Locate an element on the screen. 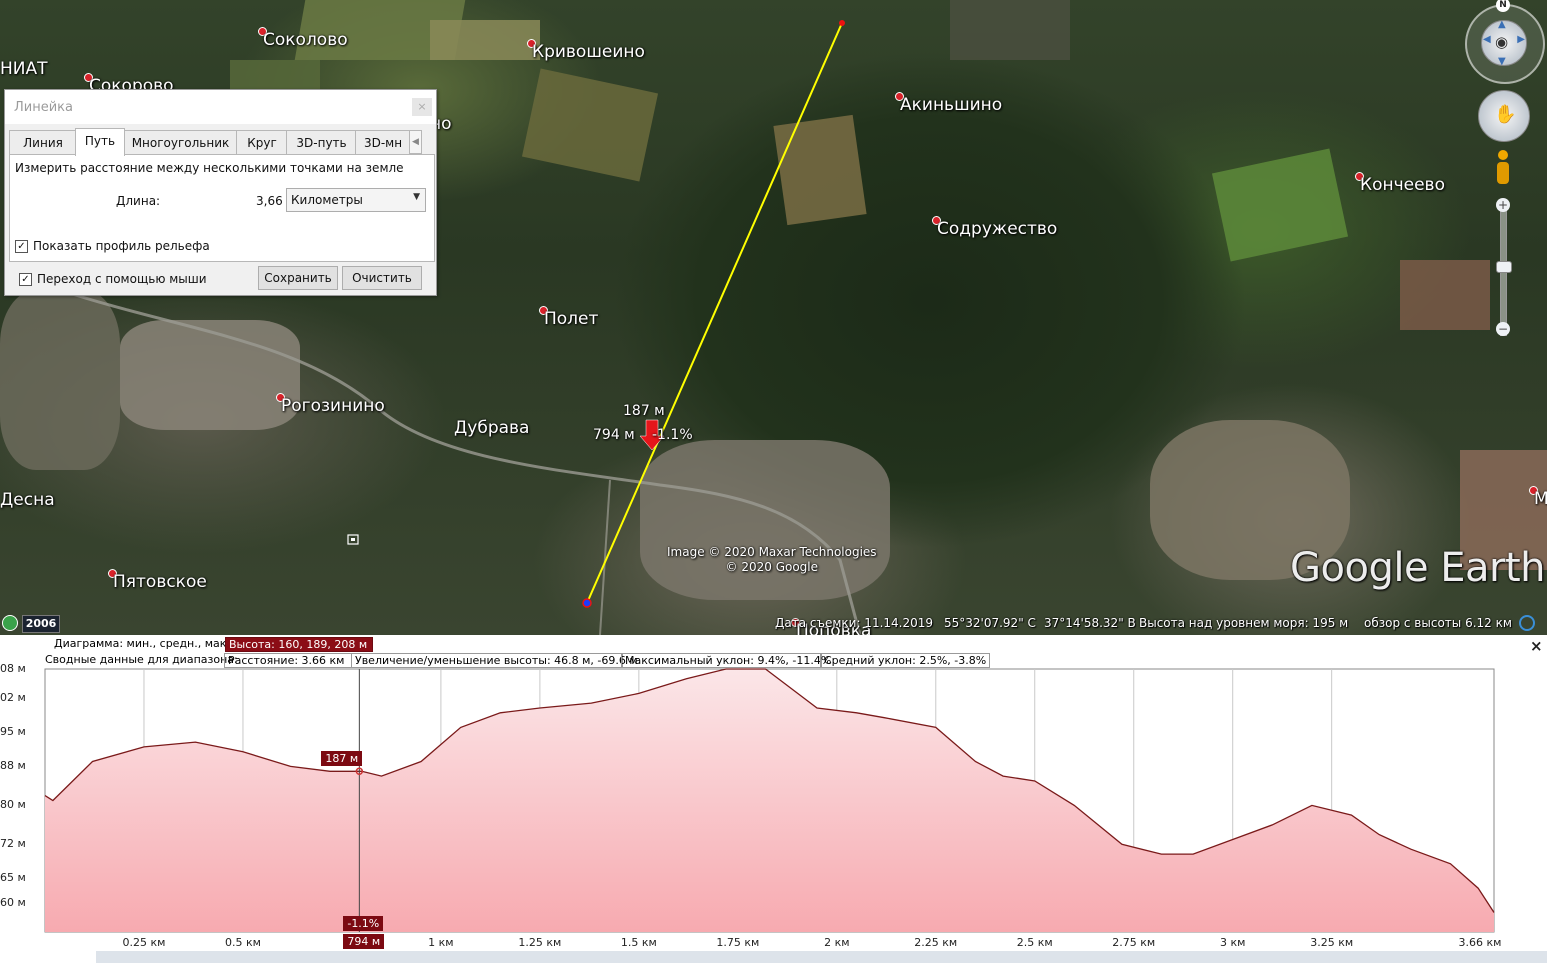 The width and height of the screenshot is (1547, 963). street-view-pegman-icon is located at coordinates (1503, 168).